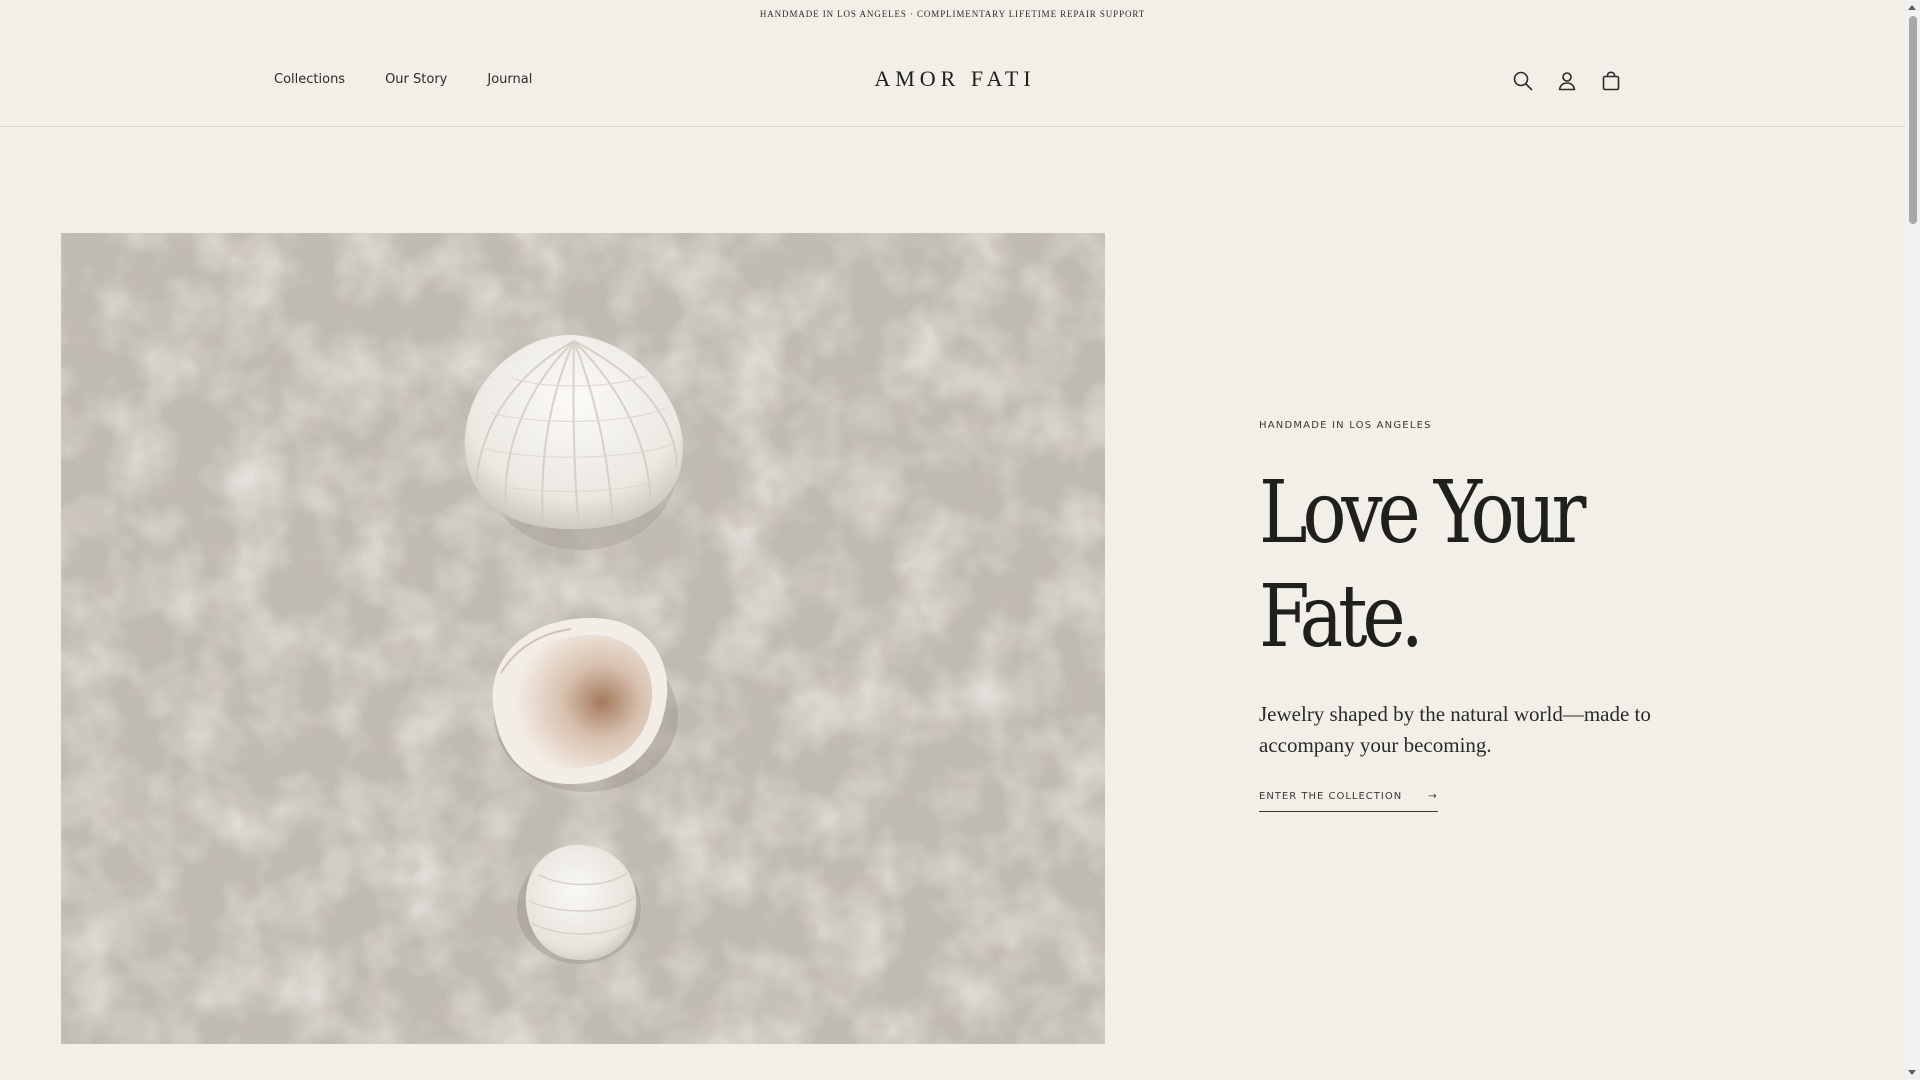 This screenshot has height=1080, width=1920. I want to click on scroll-down-icon, so click(1912, 1072).